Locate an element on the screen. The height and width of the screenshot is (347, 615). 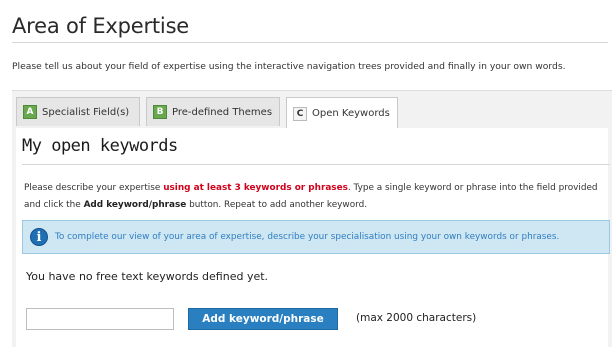
tab-predefined-themes: B Pre-defined Themes is located at coordinates (213, 111).